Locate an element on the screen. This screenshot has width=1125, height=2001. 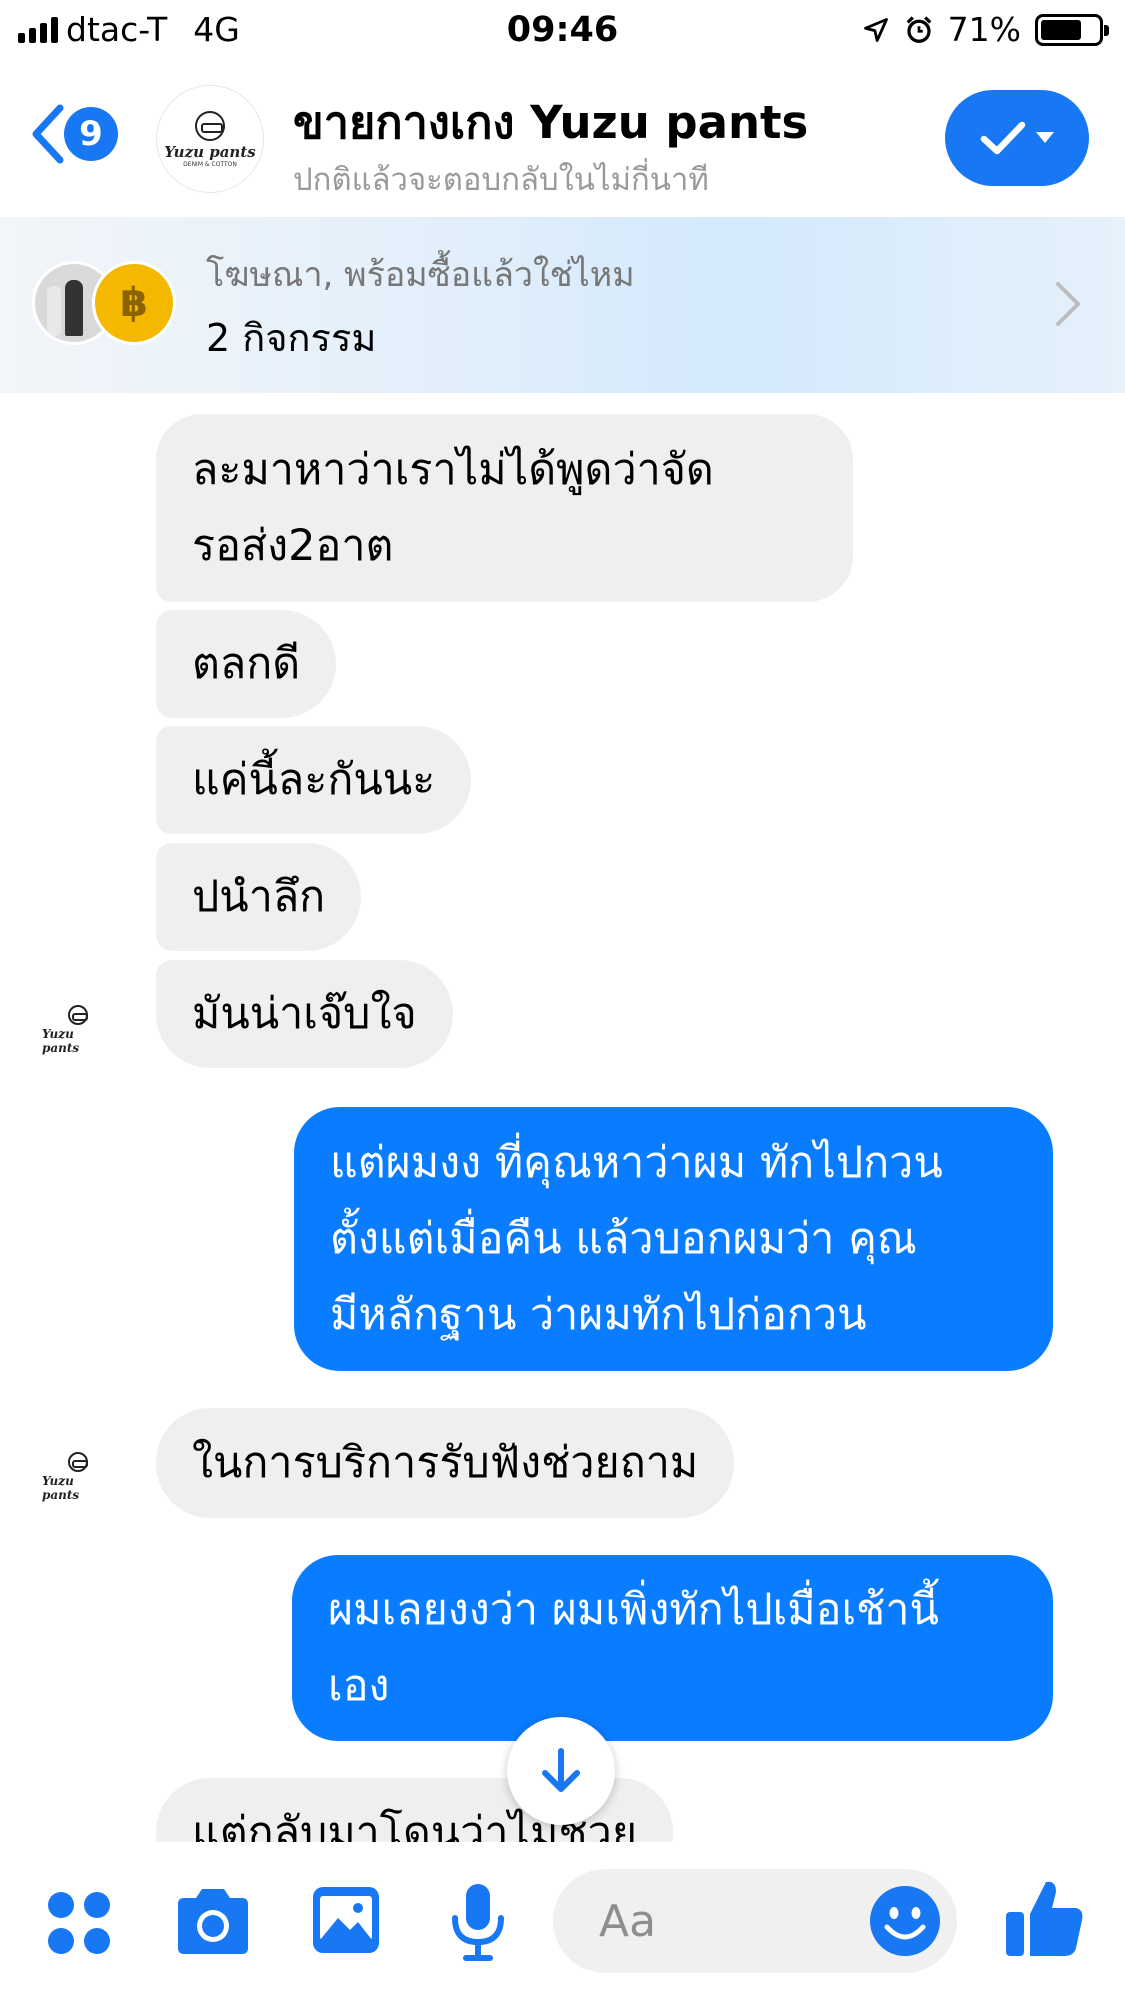
ad-activity-count: 2 กิจกรรม is located at coordinates (291, 338).